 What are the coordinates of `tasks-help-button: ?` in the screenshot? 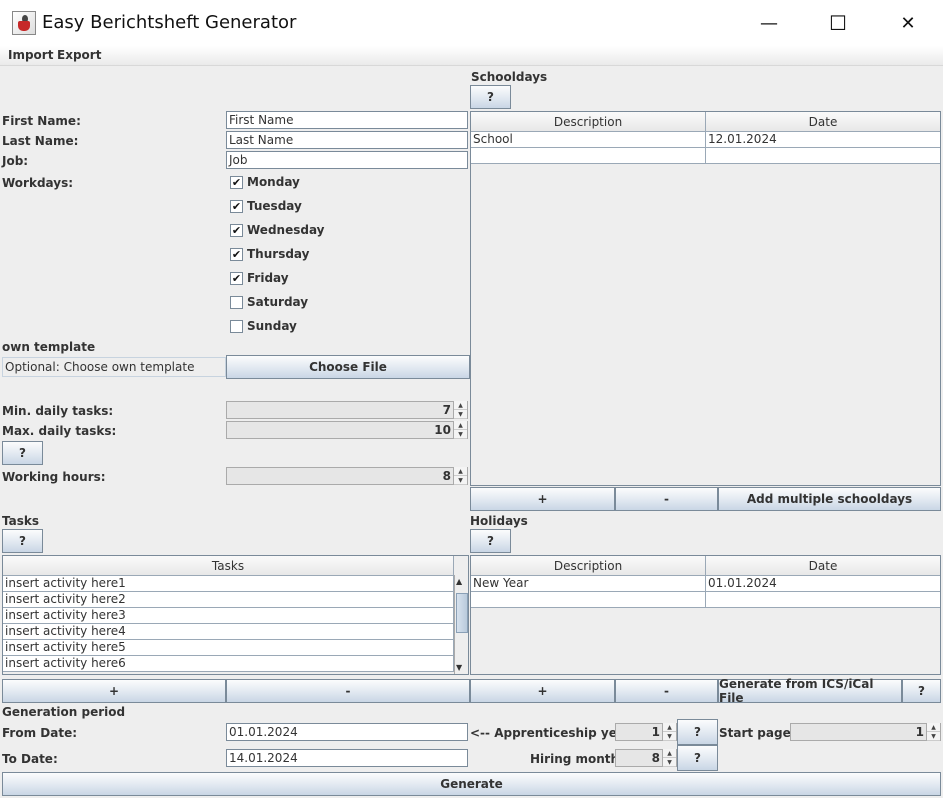 It's located at (22, 541).